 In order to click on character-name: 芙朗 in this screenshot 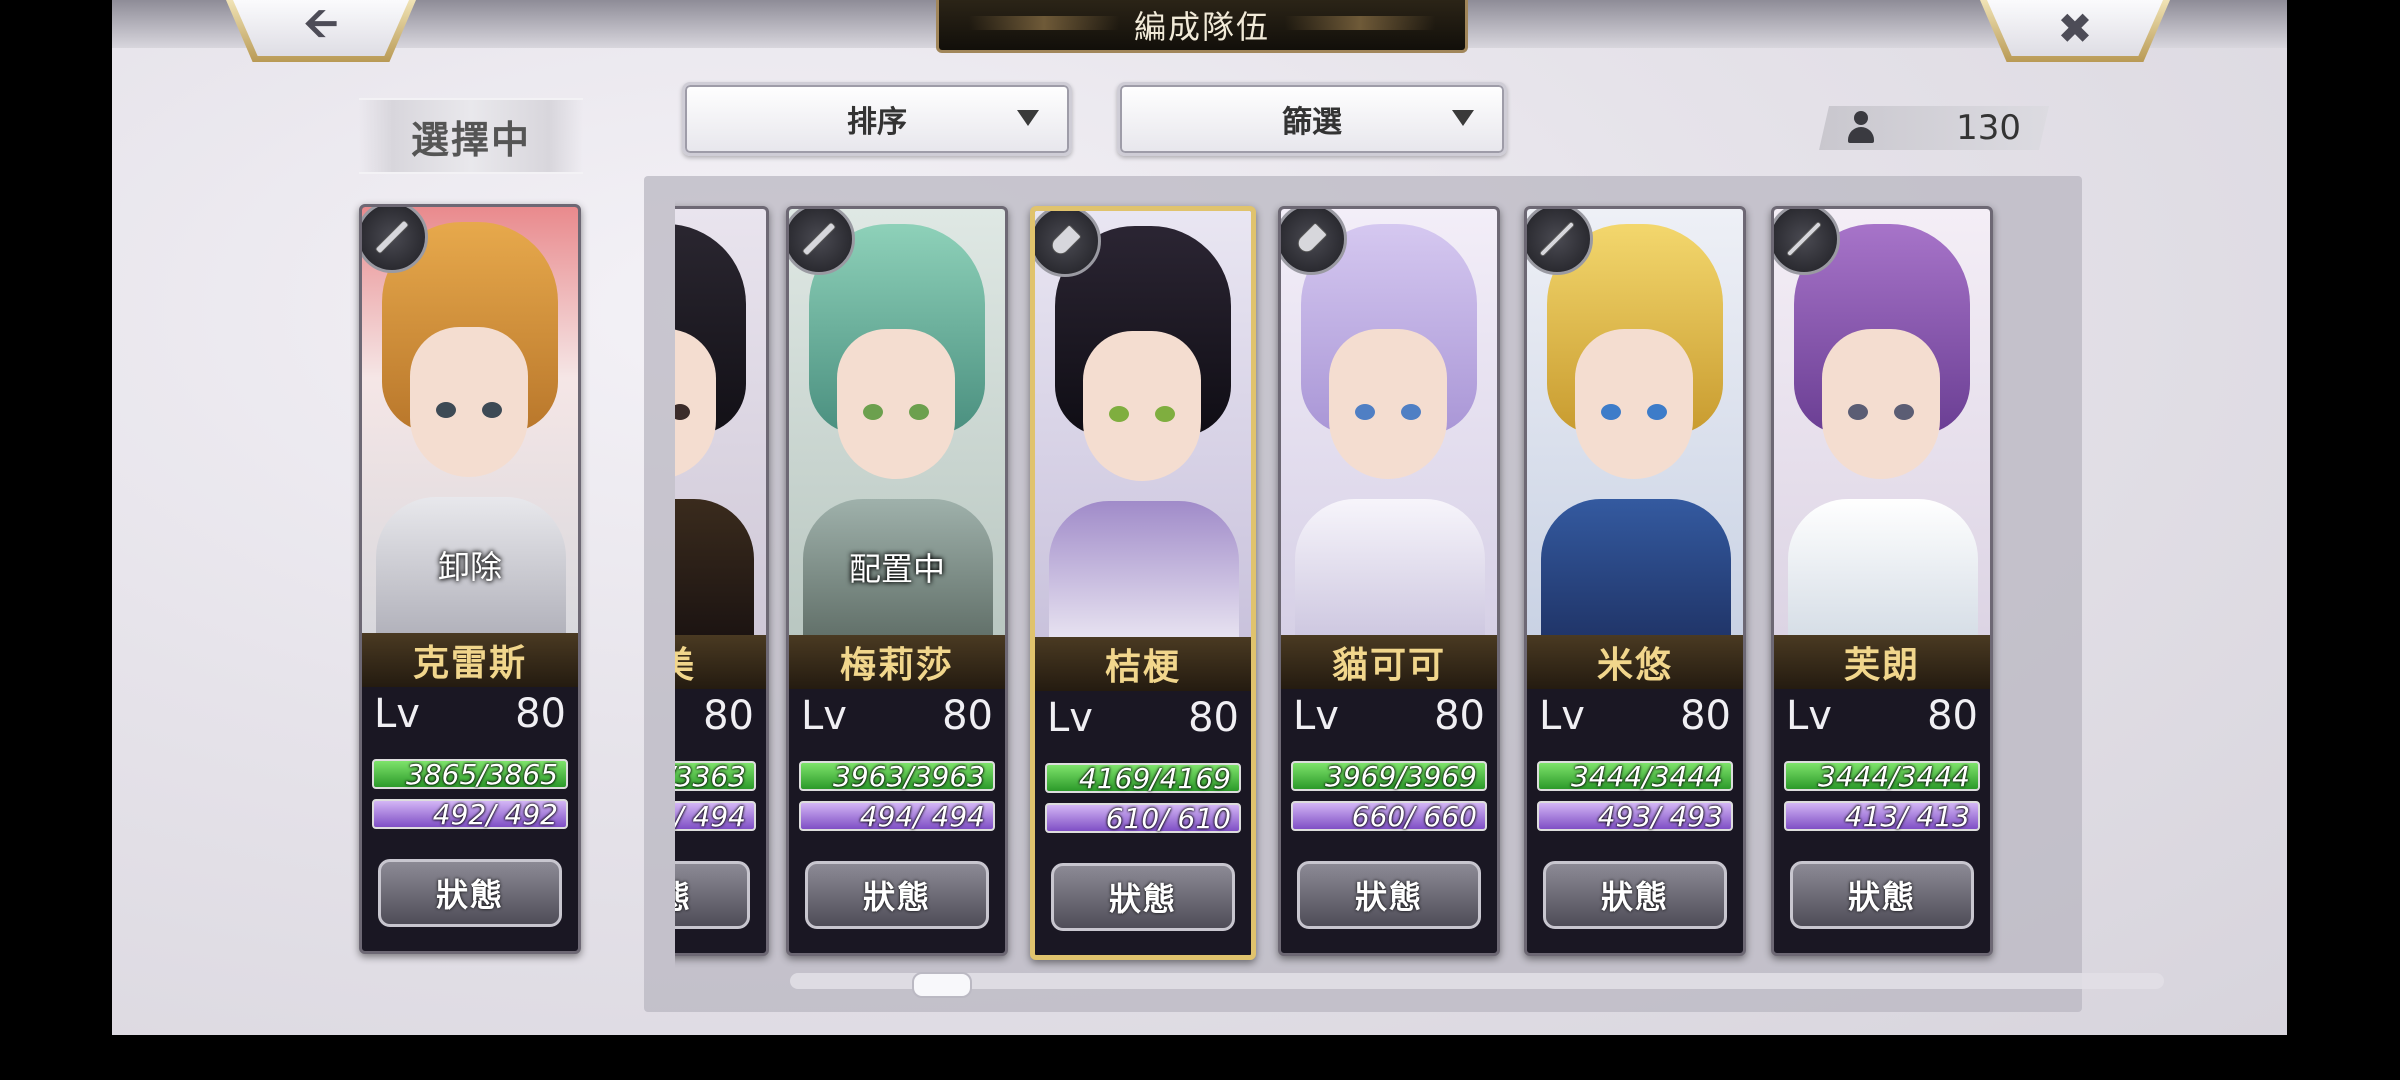, I will do `click(1882, 662)`.